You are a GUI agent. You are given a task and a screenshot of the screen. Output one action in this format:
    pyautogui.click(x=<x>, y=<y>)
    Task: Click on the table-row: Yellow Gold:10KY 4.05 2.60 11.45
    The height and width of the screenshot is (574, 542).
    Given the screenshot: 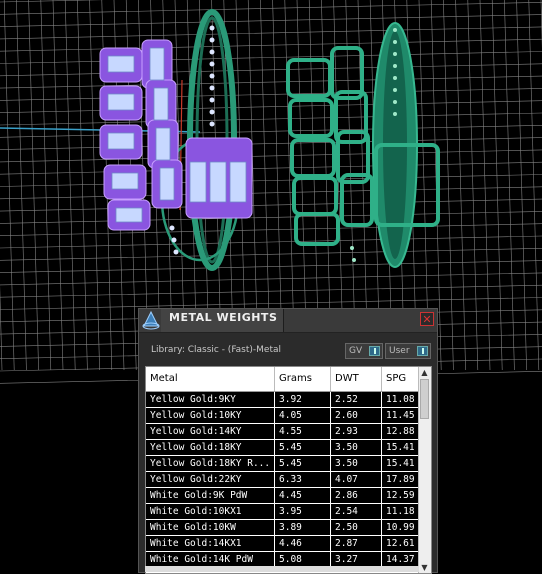 What is the action you would take?
    pyautogui.click(x=283, y=416)
    